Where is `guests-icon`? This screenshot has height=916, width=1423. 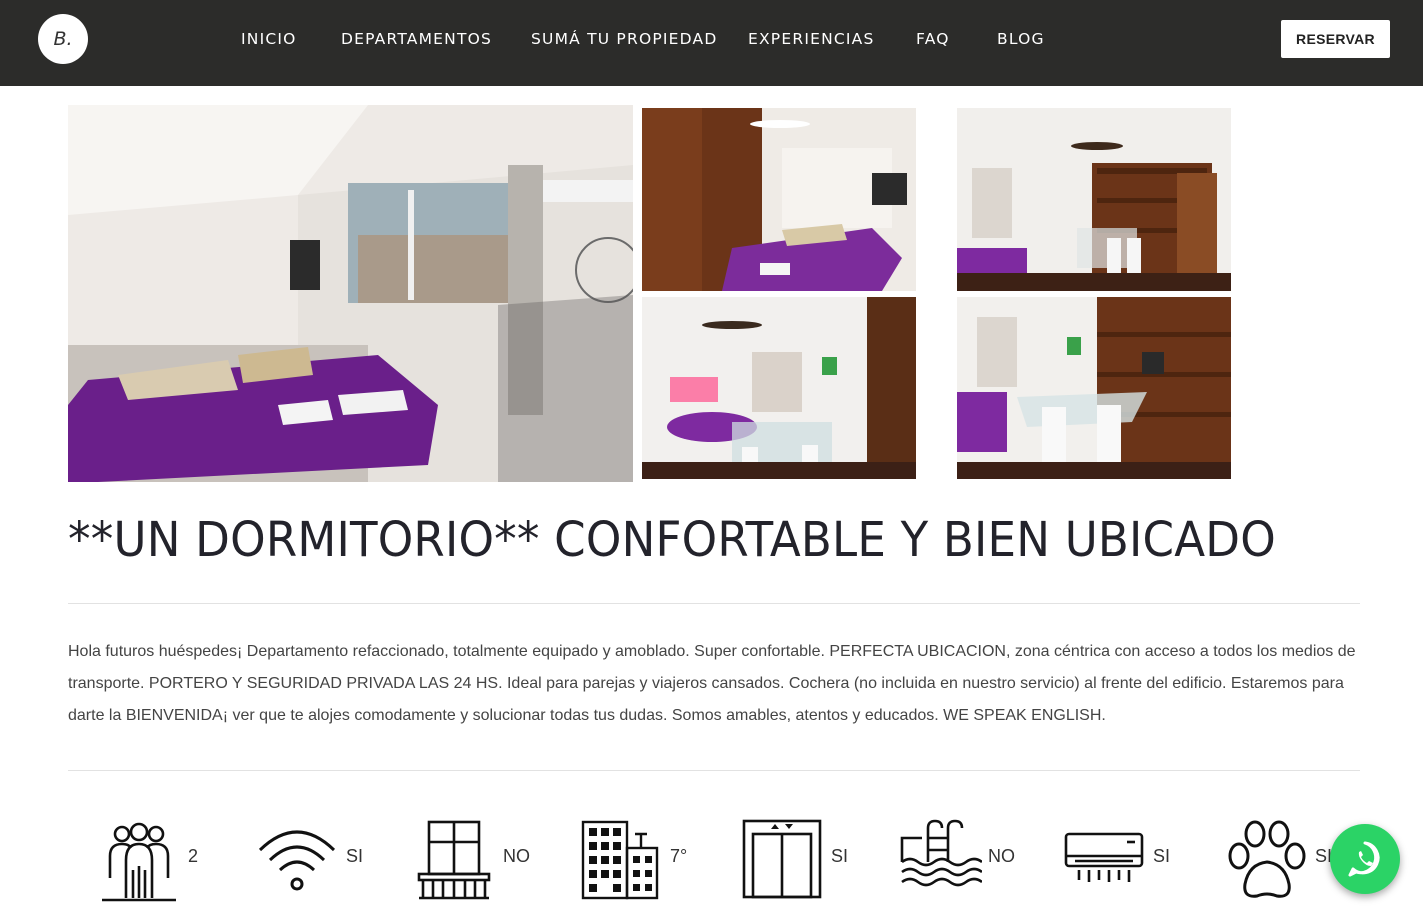
guests-icon is located at coordinates (139, 862).